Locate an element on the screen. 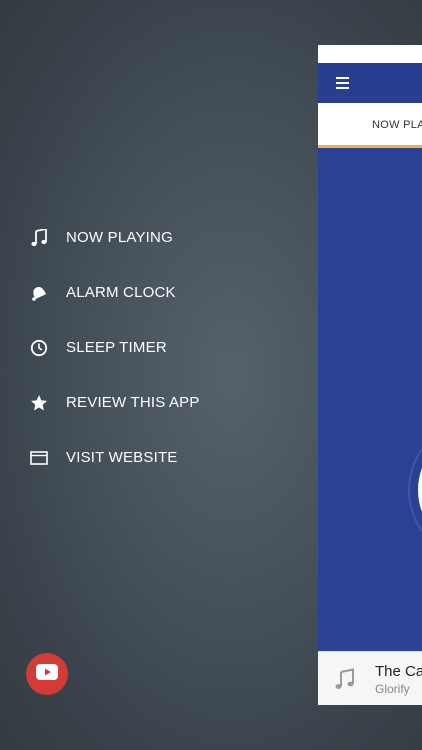 The height and width of the screenshot is (750, 422). tab-bar: NOW PLA is located at coordinates (370, 125).